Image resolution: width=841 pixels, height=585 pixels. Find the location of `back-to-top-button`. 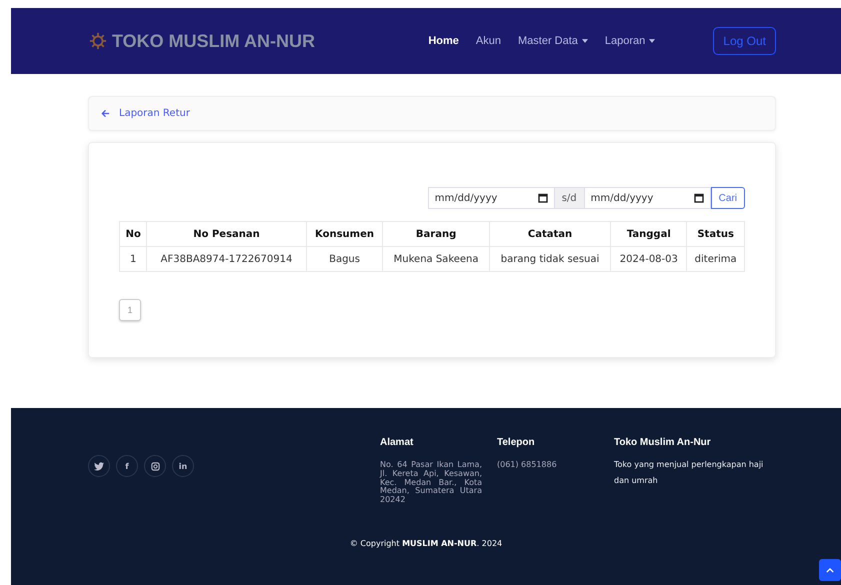

back-to-top-button is located at coordinates (830, 570).